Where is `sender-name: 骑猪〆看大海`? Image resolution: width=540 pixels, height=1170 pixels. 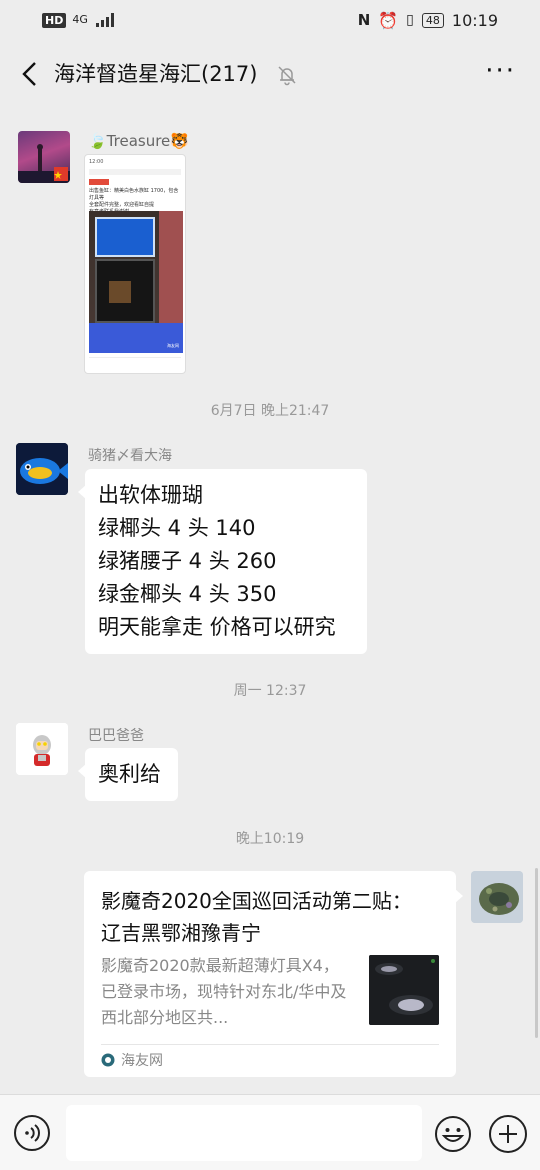
sender-name: 骑猪〆看大海 is located at coordinates (130, 456).